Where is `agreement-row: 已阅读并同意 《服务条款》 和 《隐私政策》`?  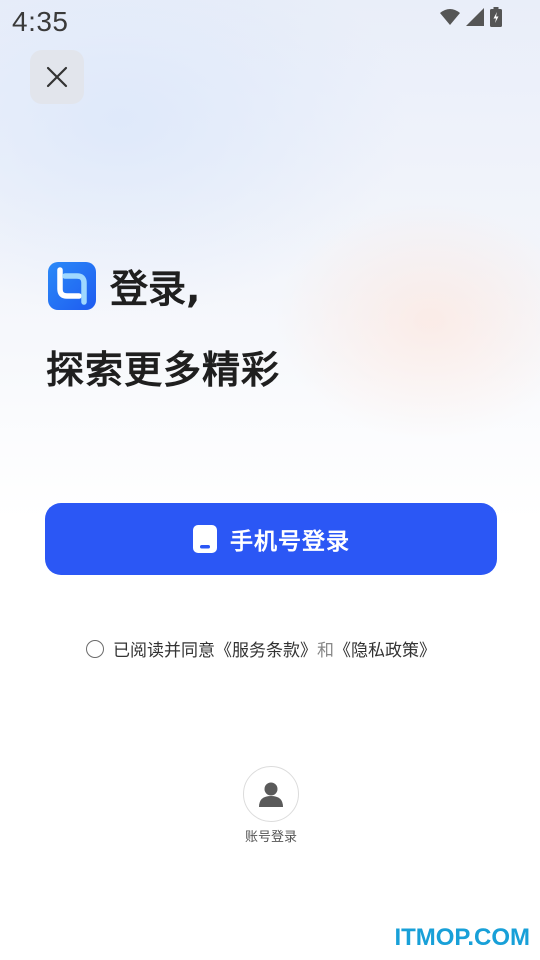 agreement-row: 已阅读并同意 《服务条款》 和 《隐私政策》 is located at coordinates (261, 648).